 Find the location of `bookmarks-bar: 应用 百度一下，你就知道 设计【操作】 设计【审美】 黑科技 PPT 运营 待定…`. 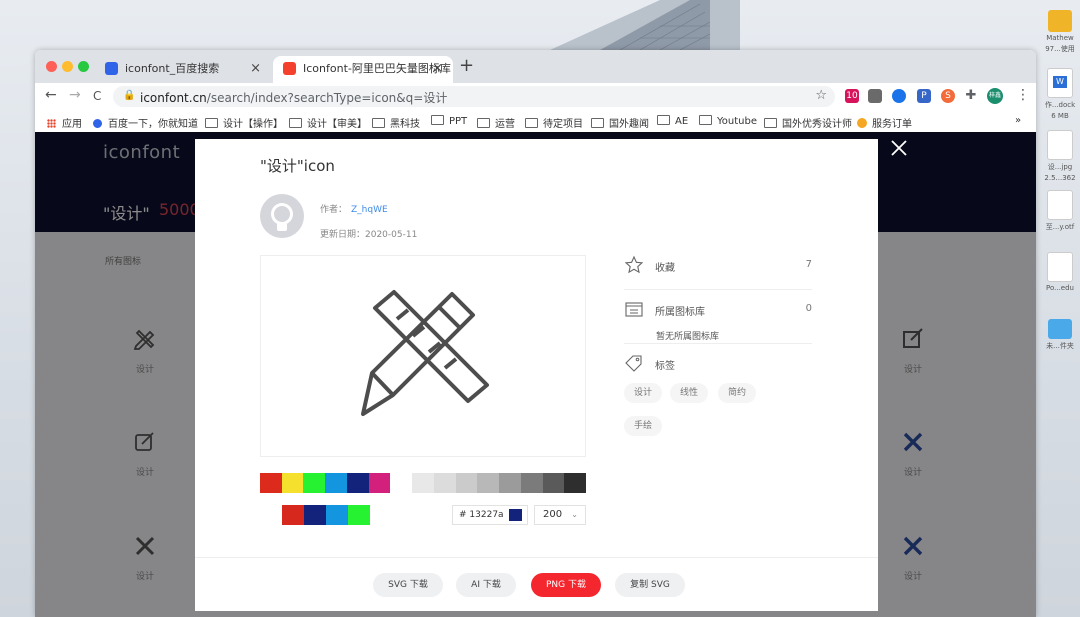

bookmarks-bar: 应用 百度一下，你就知道 设计【操作】 设计【审美】 黑科技 PPT 运营 待定… is located at coordinates (535, 121).